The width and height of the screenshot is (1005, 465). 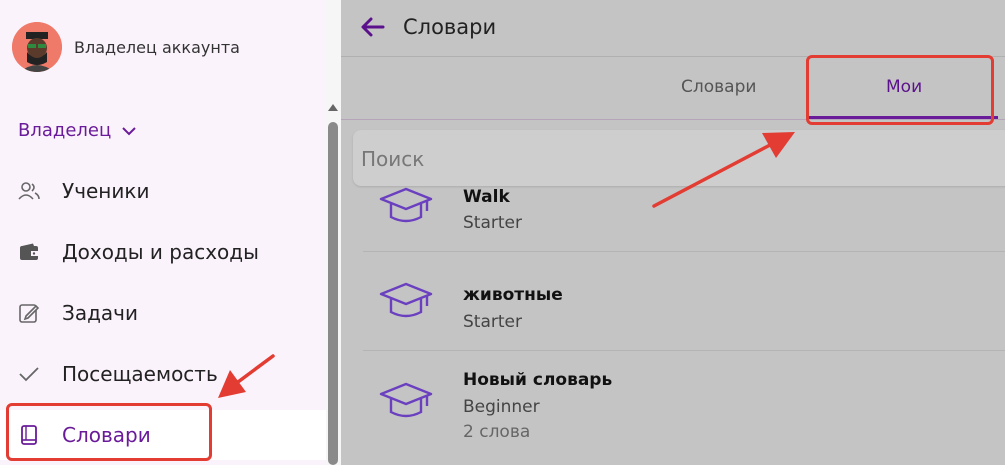 I want to click on book-icon, so click(x=29, y=435).